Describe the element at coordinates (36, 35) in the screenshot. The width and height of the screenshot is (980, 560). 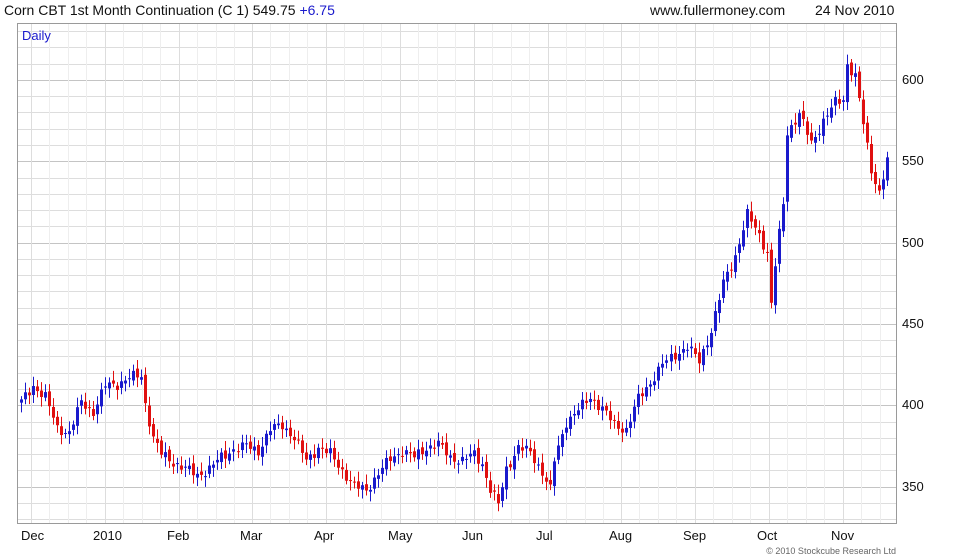
I see `period-label: Daily` at that location.